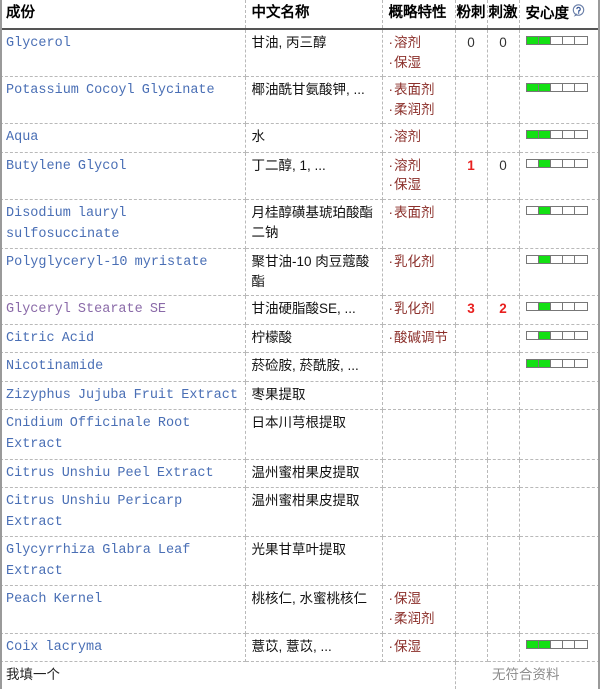 The image size is (600, 689). I want to click on ingredient-link: Peach Kernel, so click(54, 599).